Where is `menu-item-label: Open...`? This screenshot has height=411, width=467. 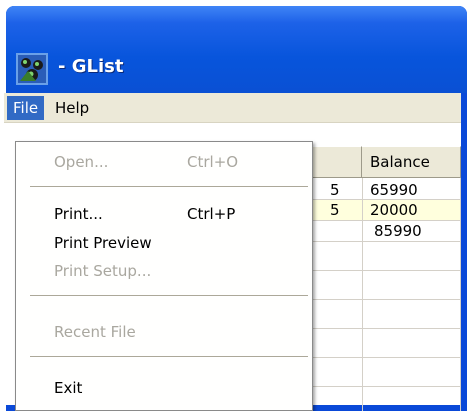
menu-item-label: Open... is located at coordinates (81, 162).